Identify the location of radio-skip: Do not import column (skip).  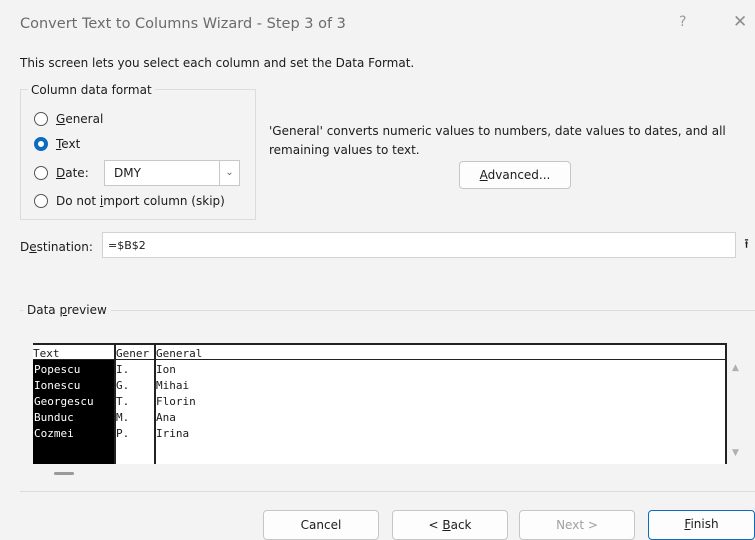
(129, 201).